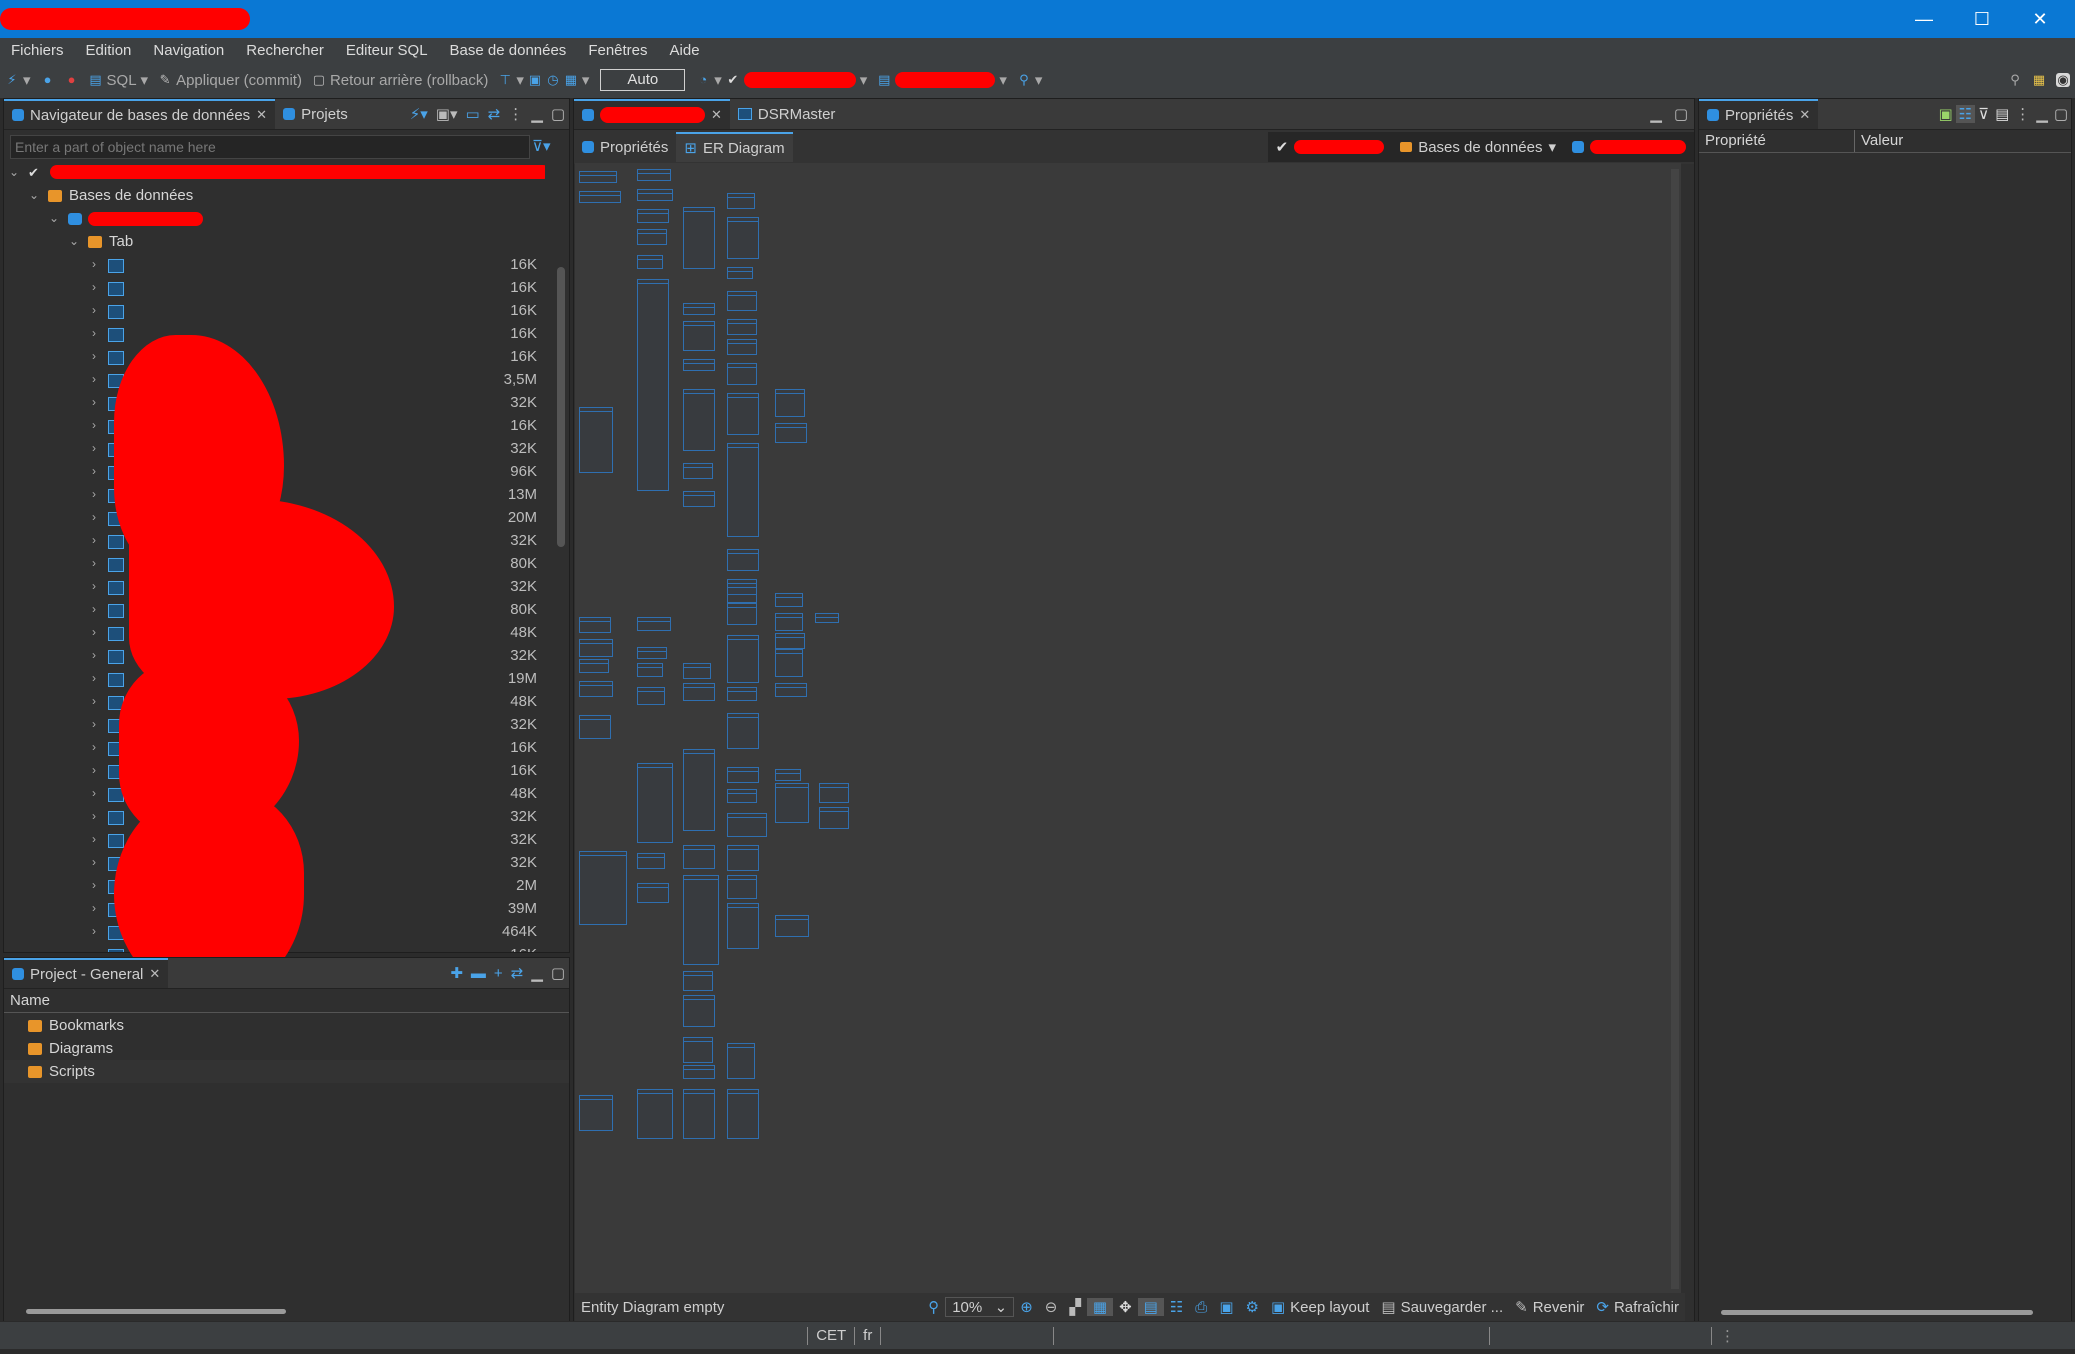  Describe the element at coordinates (1320, 1307) in the screenshot. I see `keep-layout-button: ▣ Keep layout` at that location.